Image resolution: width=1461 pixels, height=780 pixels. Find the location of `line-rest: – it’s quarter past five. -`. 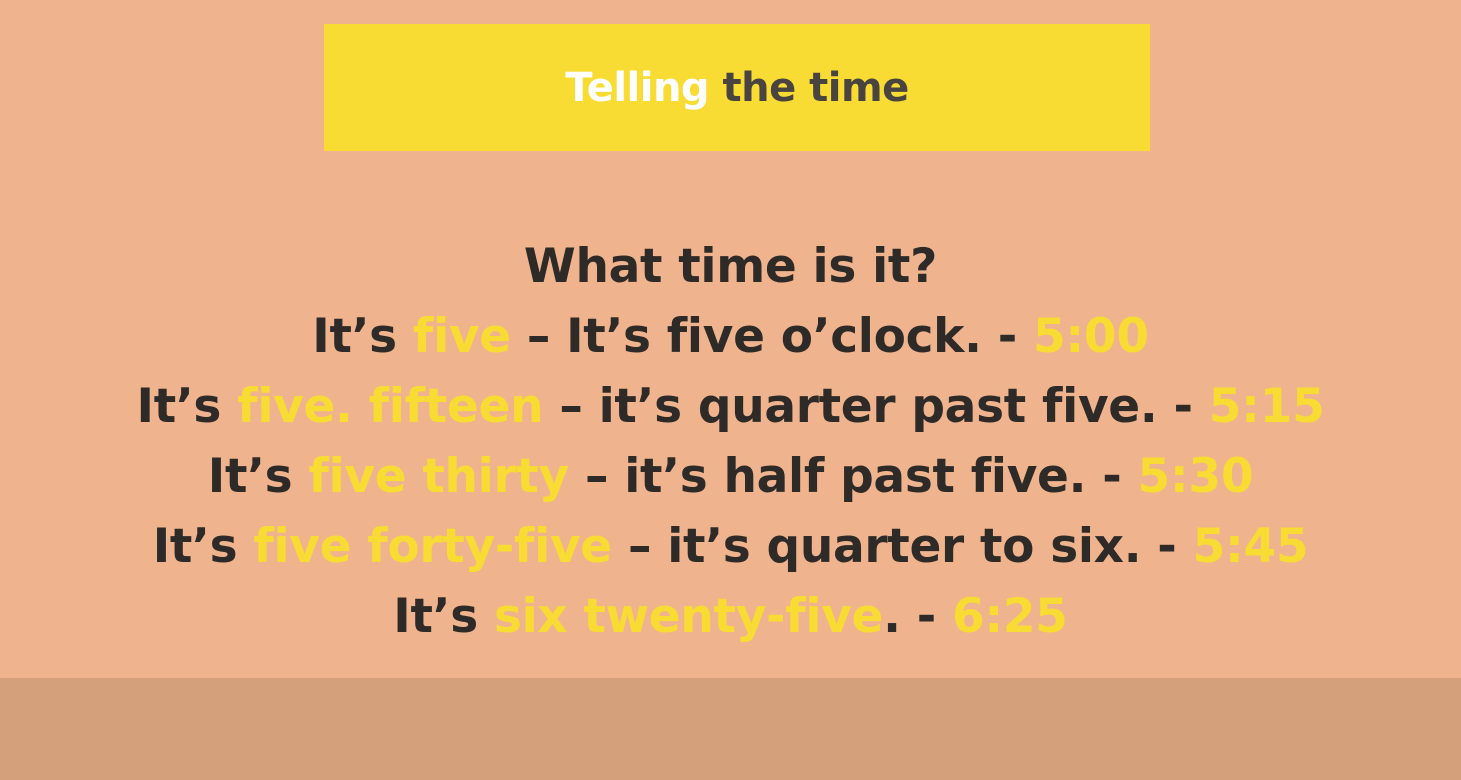

line-rest: – it’s quarter past five. - is located at coordinates (876, 406).